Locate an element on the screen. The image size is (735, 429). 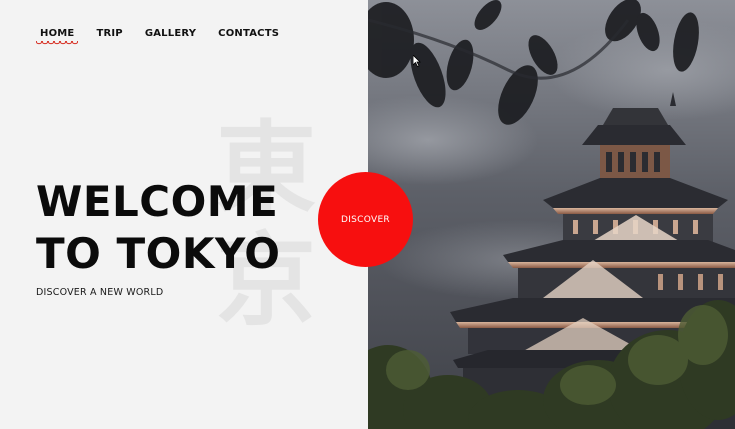
hero-subtitle: DISCOVER A NEW WORLD is located at coordinates (100, 292).